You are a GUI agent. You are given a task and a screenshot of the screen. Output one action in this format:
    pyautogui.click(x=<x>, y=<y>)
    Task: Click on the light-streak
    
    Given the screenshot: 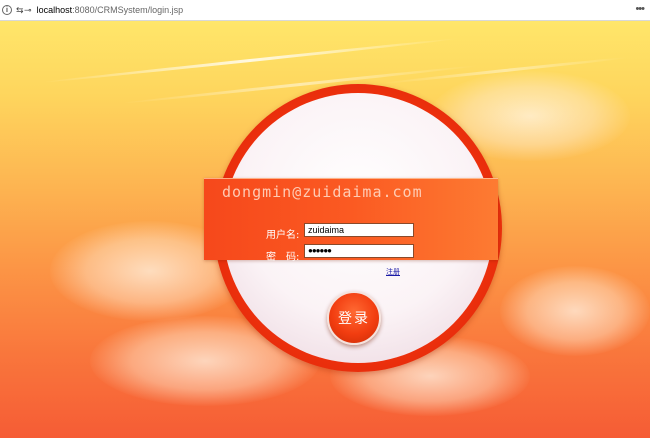 What is the action you would take?
    pyautogui.click(x=250, y=60)
    